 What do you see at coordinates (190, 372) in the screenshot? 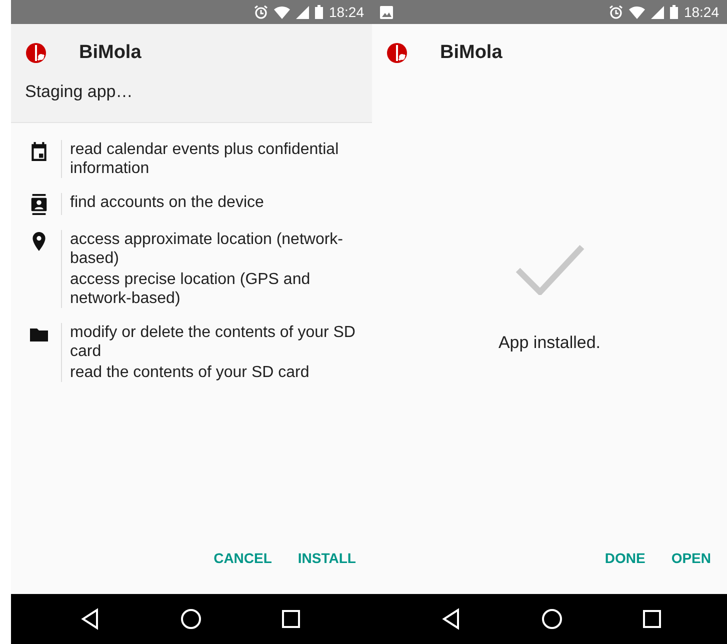
I see `permission-text: read the contents of your SD card` at bounding box center [190, 372].